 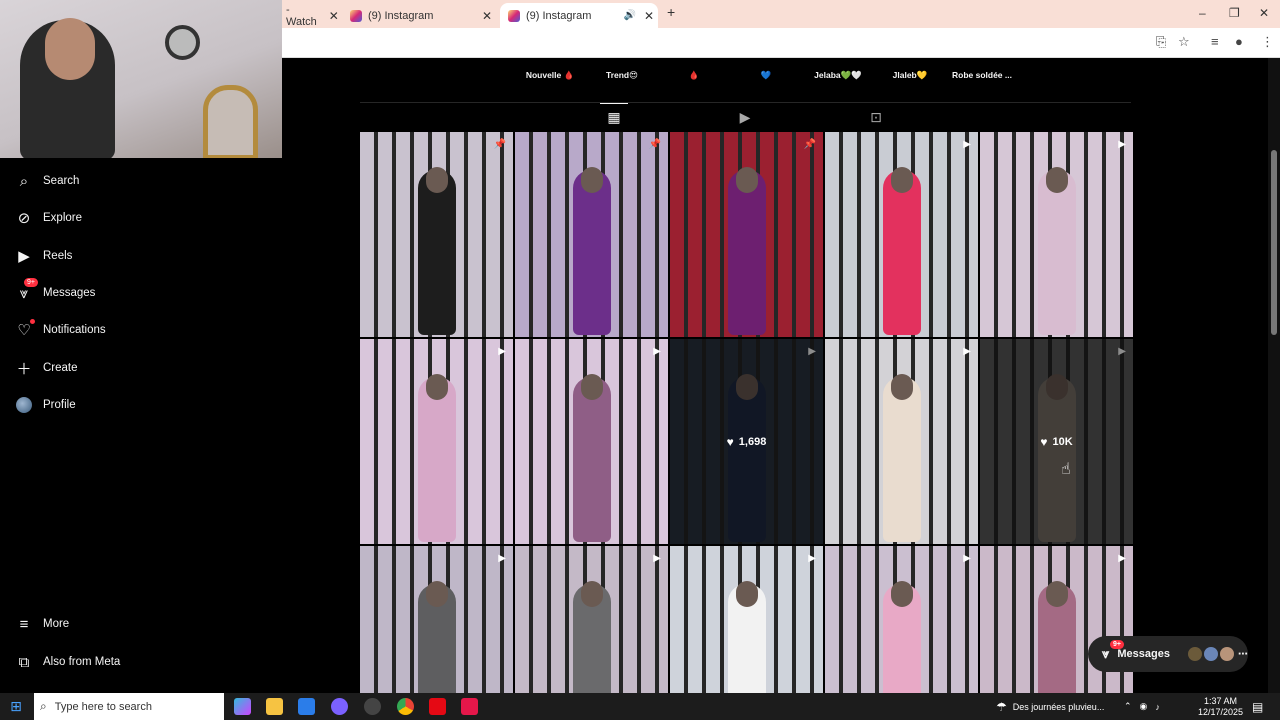 I want to click on system-tray-icons: ⌃ ◉ ♪, so click(x=1146, y=706).